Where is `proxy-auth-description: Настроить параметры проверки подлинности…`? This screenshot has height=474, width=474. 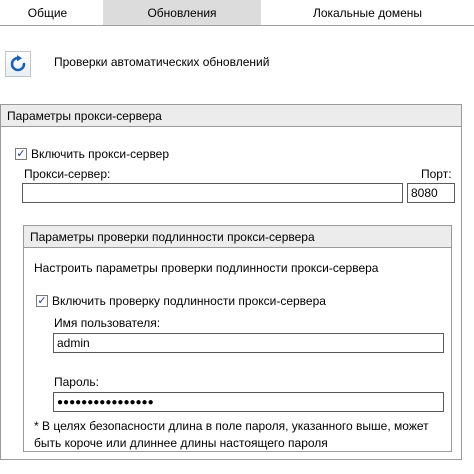 proxy-auth-description: Настроить параметры проверки подлинности… is located at coordinates (206, 268).